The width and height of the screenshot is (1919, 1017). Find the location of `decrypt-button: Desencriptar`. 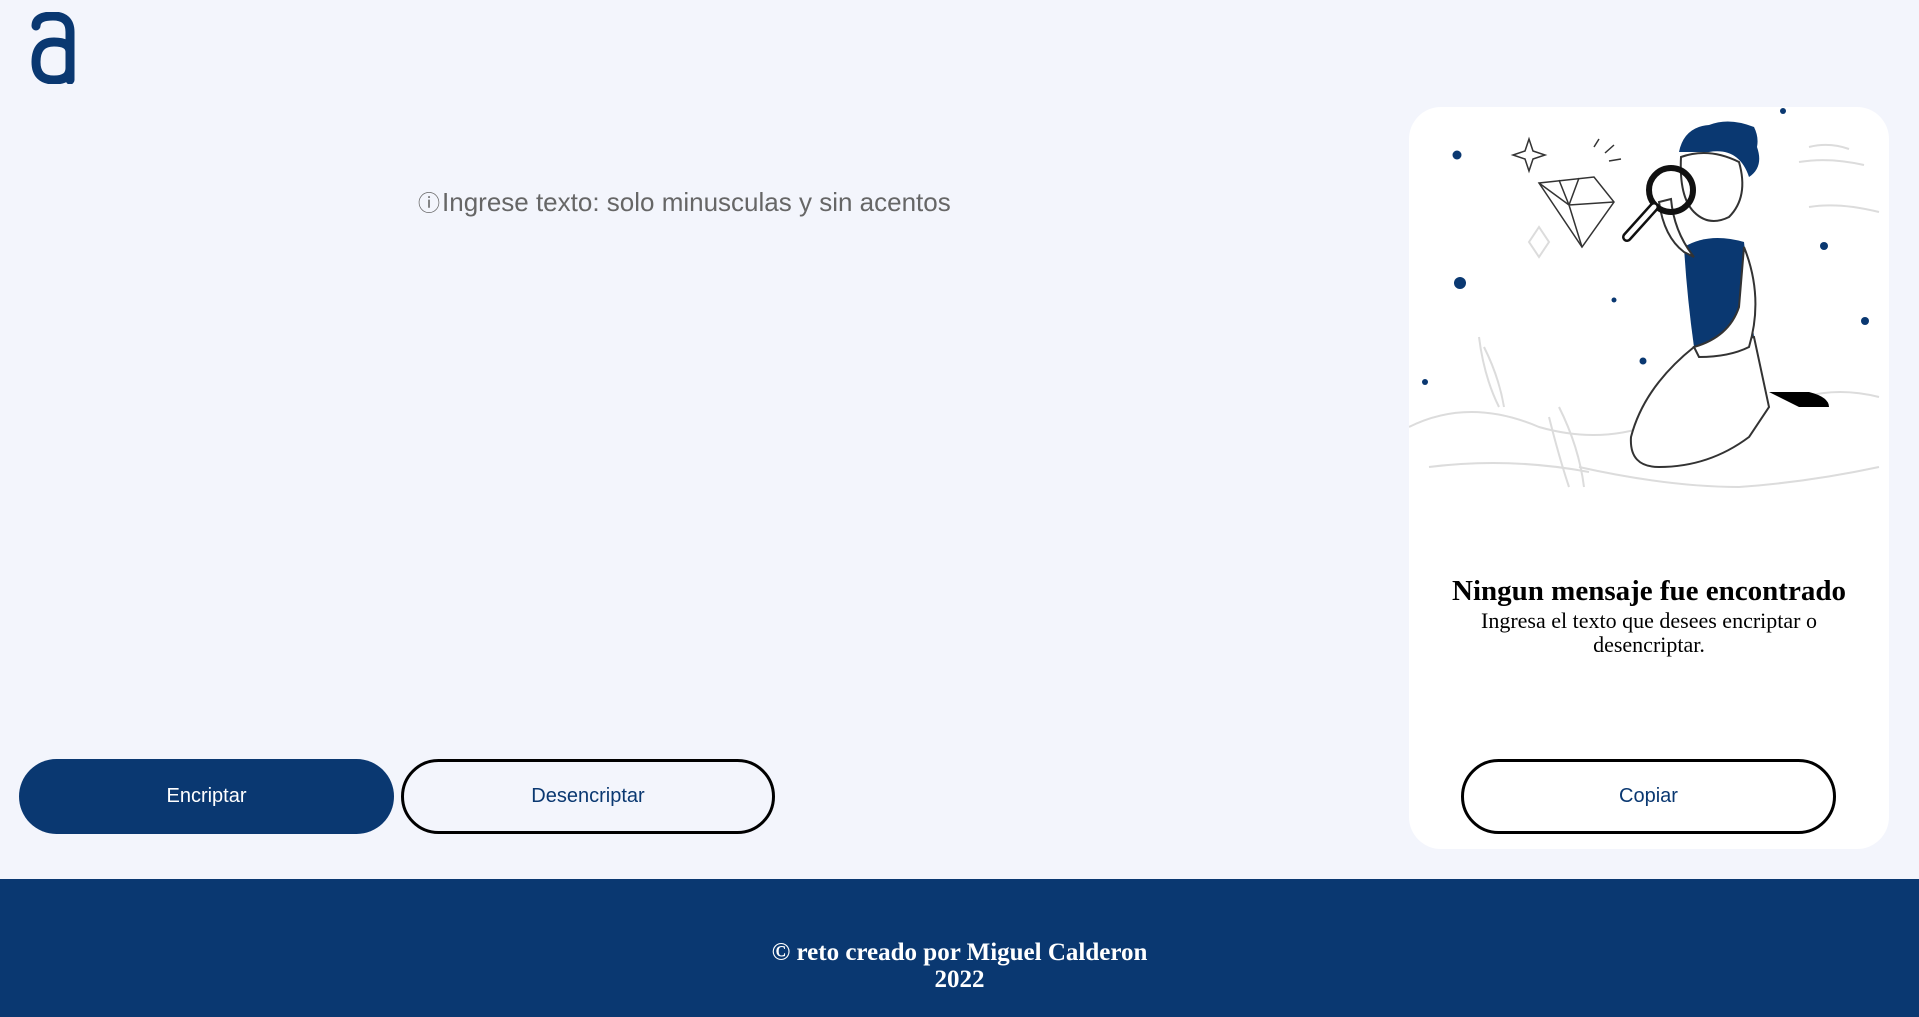

decrypt-button: Desencriptar is located at coordinates (588, 796).